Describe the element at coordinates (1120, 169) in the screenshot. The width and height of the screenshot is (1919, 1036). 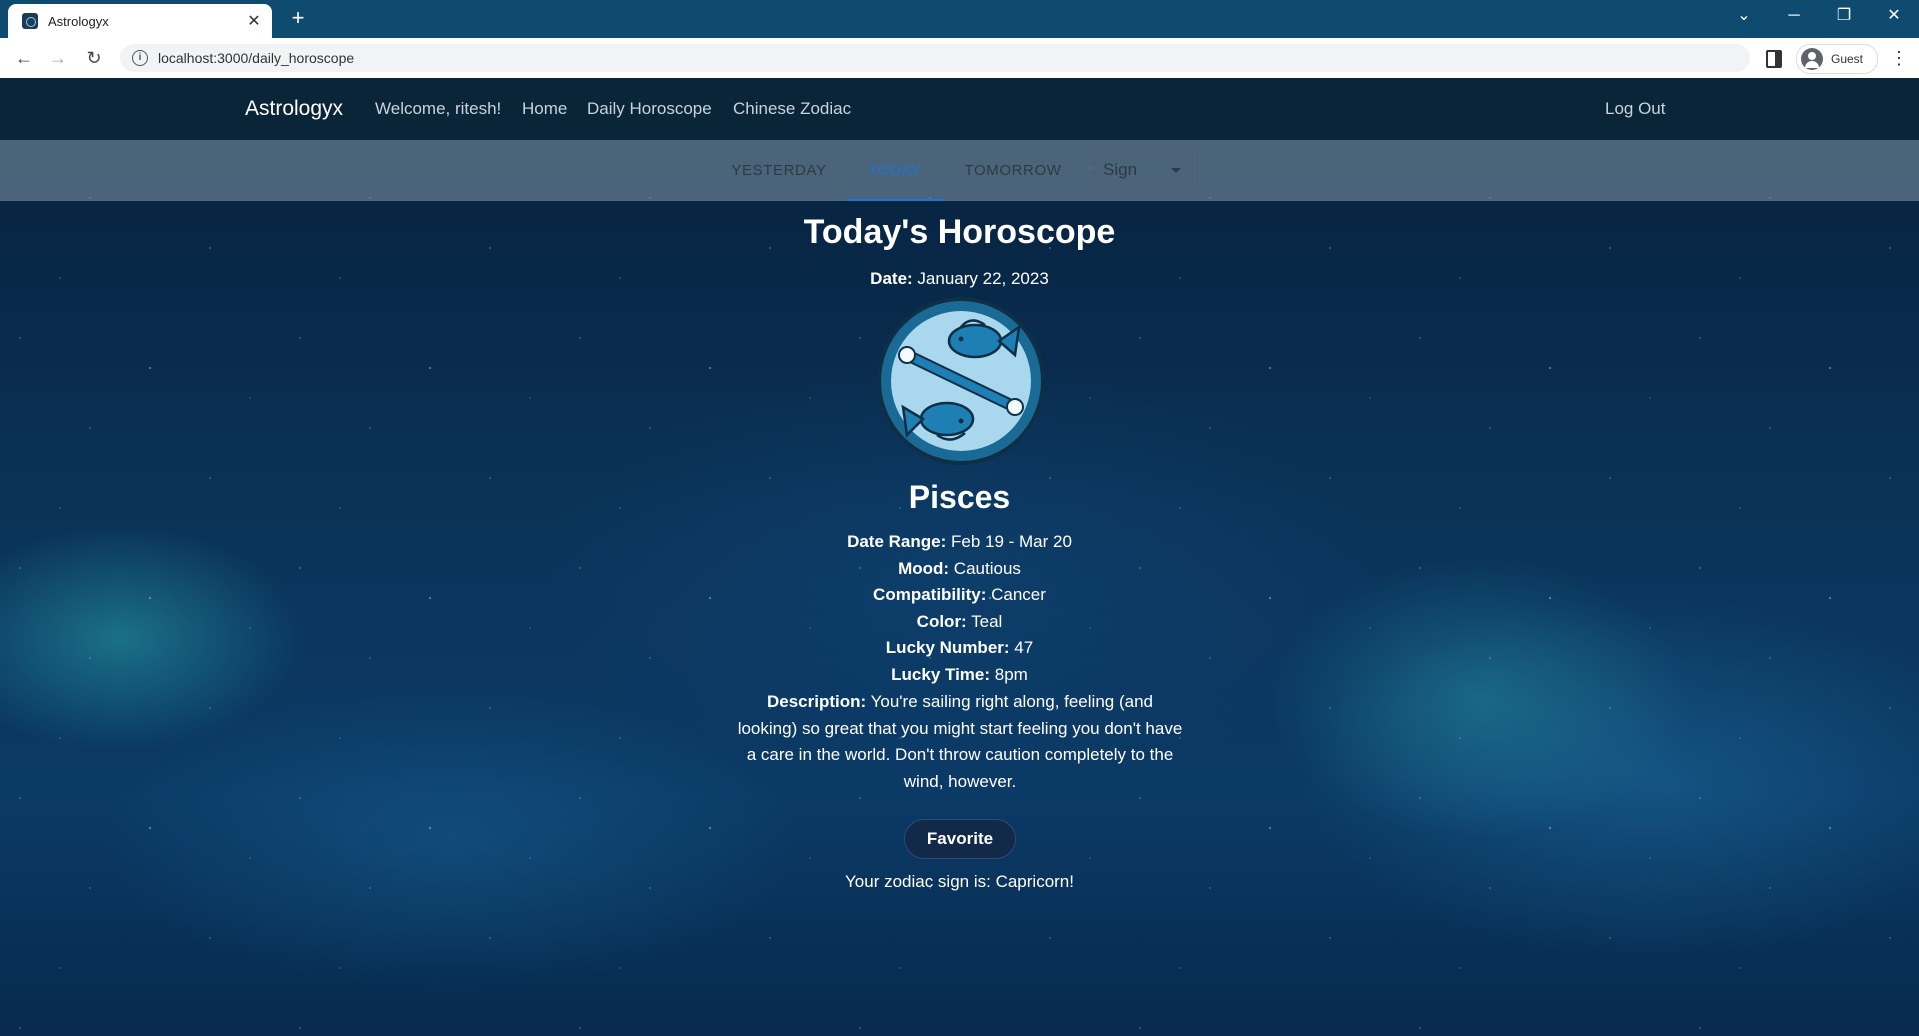
I see `sign-select-value: Sign` at that location.